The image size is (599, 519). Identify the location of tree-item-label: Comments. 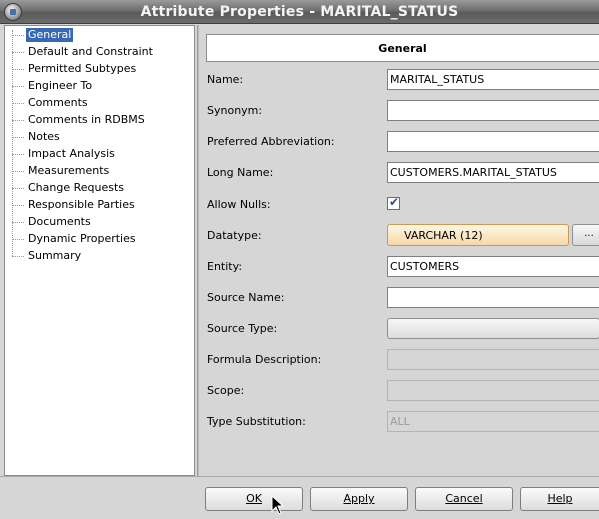
(58, 102).